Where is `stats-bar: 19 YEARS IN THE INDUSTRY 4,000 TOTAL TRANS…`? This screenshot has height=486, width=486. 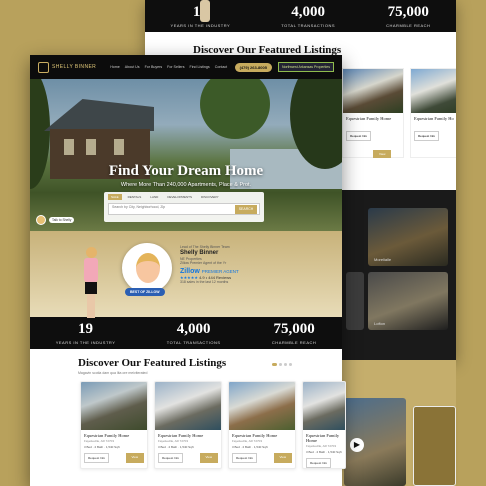 stats-bar: 19 YEARS IN THE INDUSTRY 4,000 TOTAL TRANS… is located at coordinates (186, 333).